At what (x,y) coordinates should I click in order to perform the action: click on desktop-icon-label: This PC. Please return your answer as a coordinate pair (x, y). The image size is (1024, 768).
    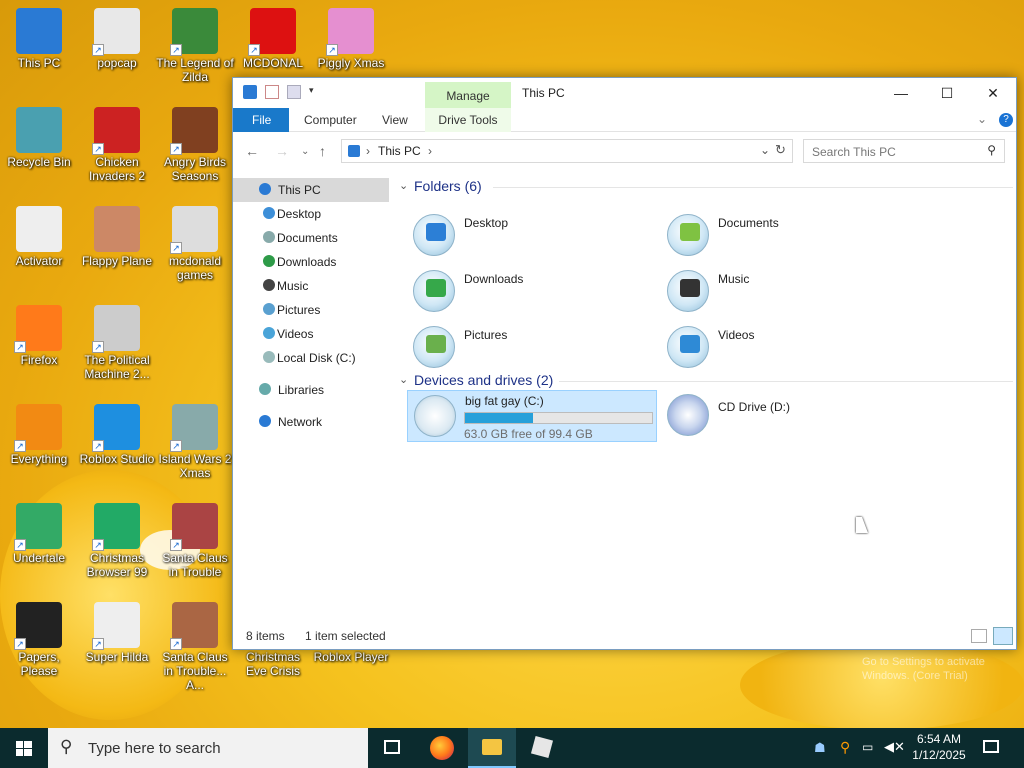
    Looking at the image, I should click on (39, 63).